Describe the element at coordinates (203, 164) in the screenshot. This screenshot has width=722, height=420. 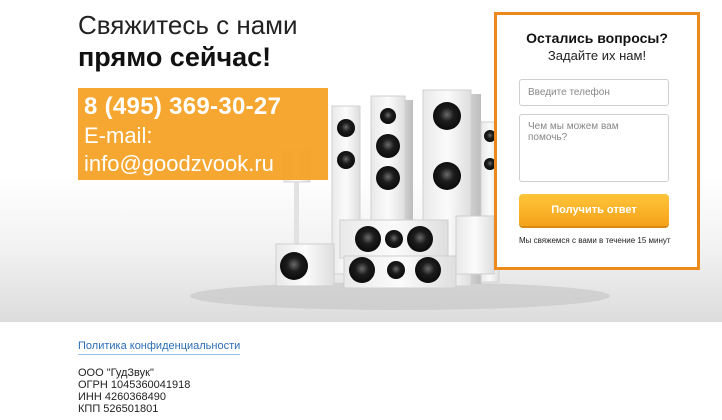
I see `email-address: info@goodzvook.ru` at that location.